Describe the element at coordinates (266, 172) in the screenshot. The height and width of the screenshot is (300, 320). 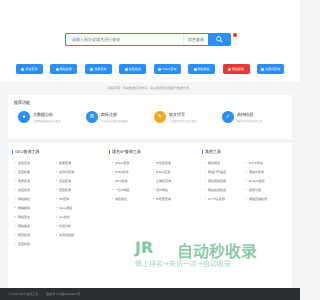
I see `tool-link: 网站IP查询` at that location.